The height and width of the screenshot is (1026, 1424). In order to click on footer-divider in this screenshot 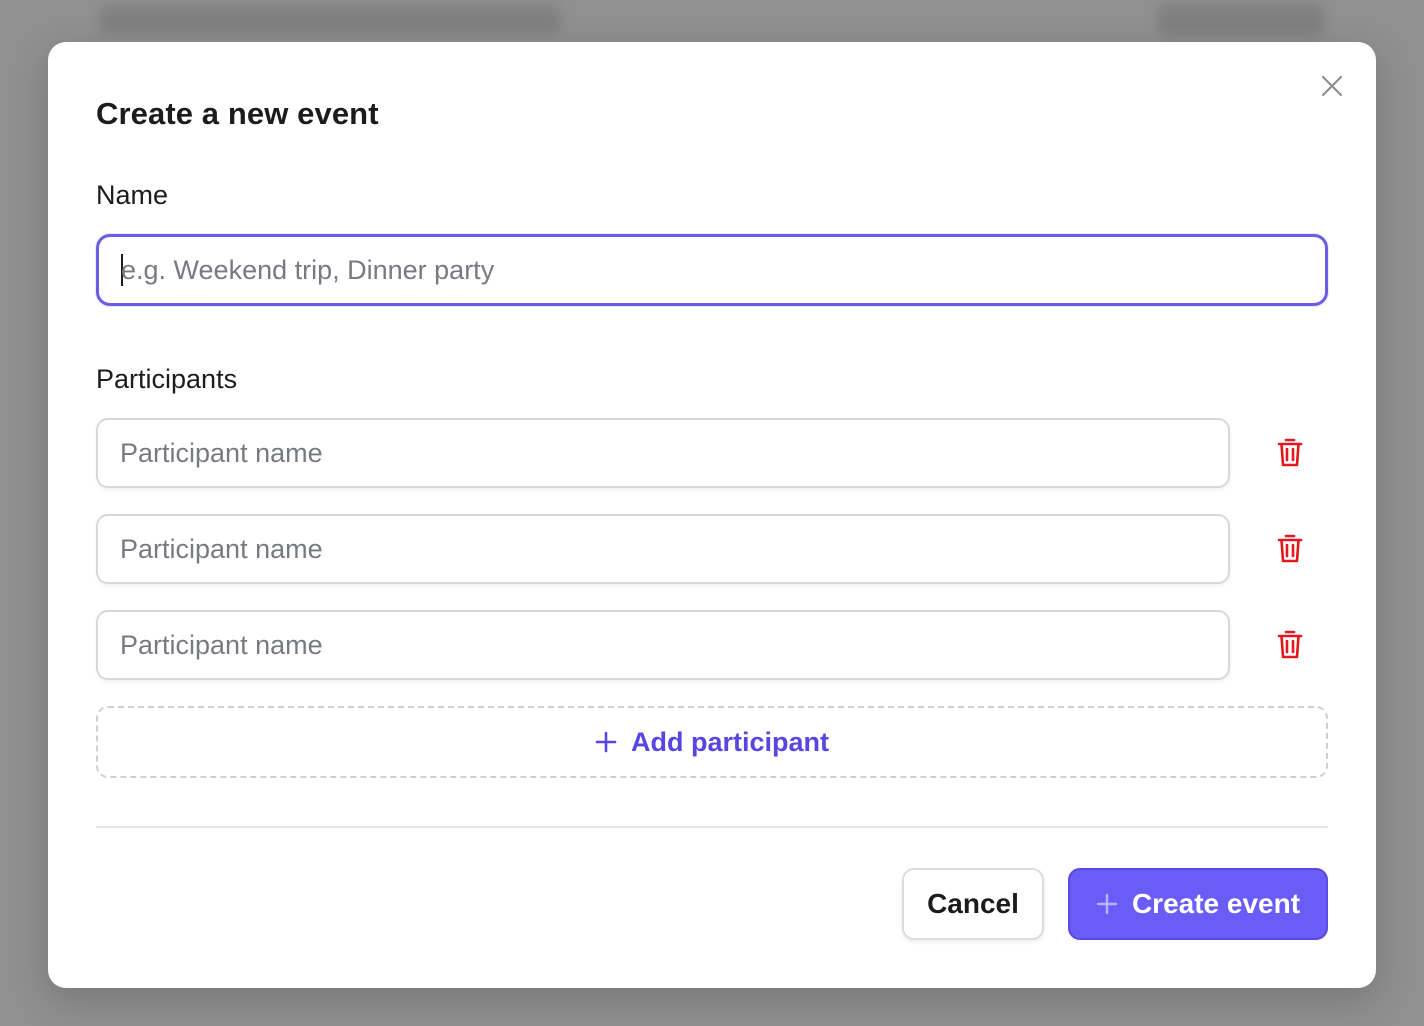, I will do `click(712, 827)`.